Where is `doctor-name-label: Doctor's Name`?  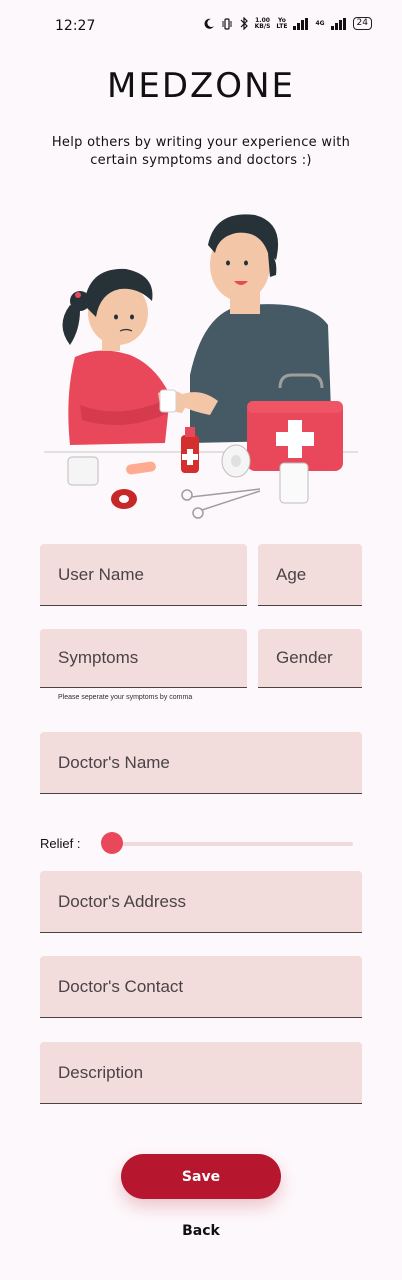
doctor-name-label: Doctor's Name is located at coordinates (114, 762).